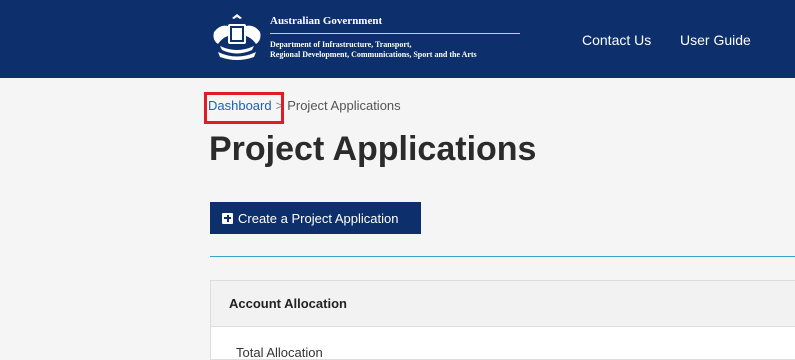  Describe the element at coordinates (715, 40) in the screenshot. I see `user-guide-link: User Guide` at that location.